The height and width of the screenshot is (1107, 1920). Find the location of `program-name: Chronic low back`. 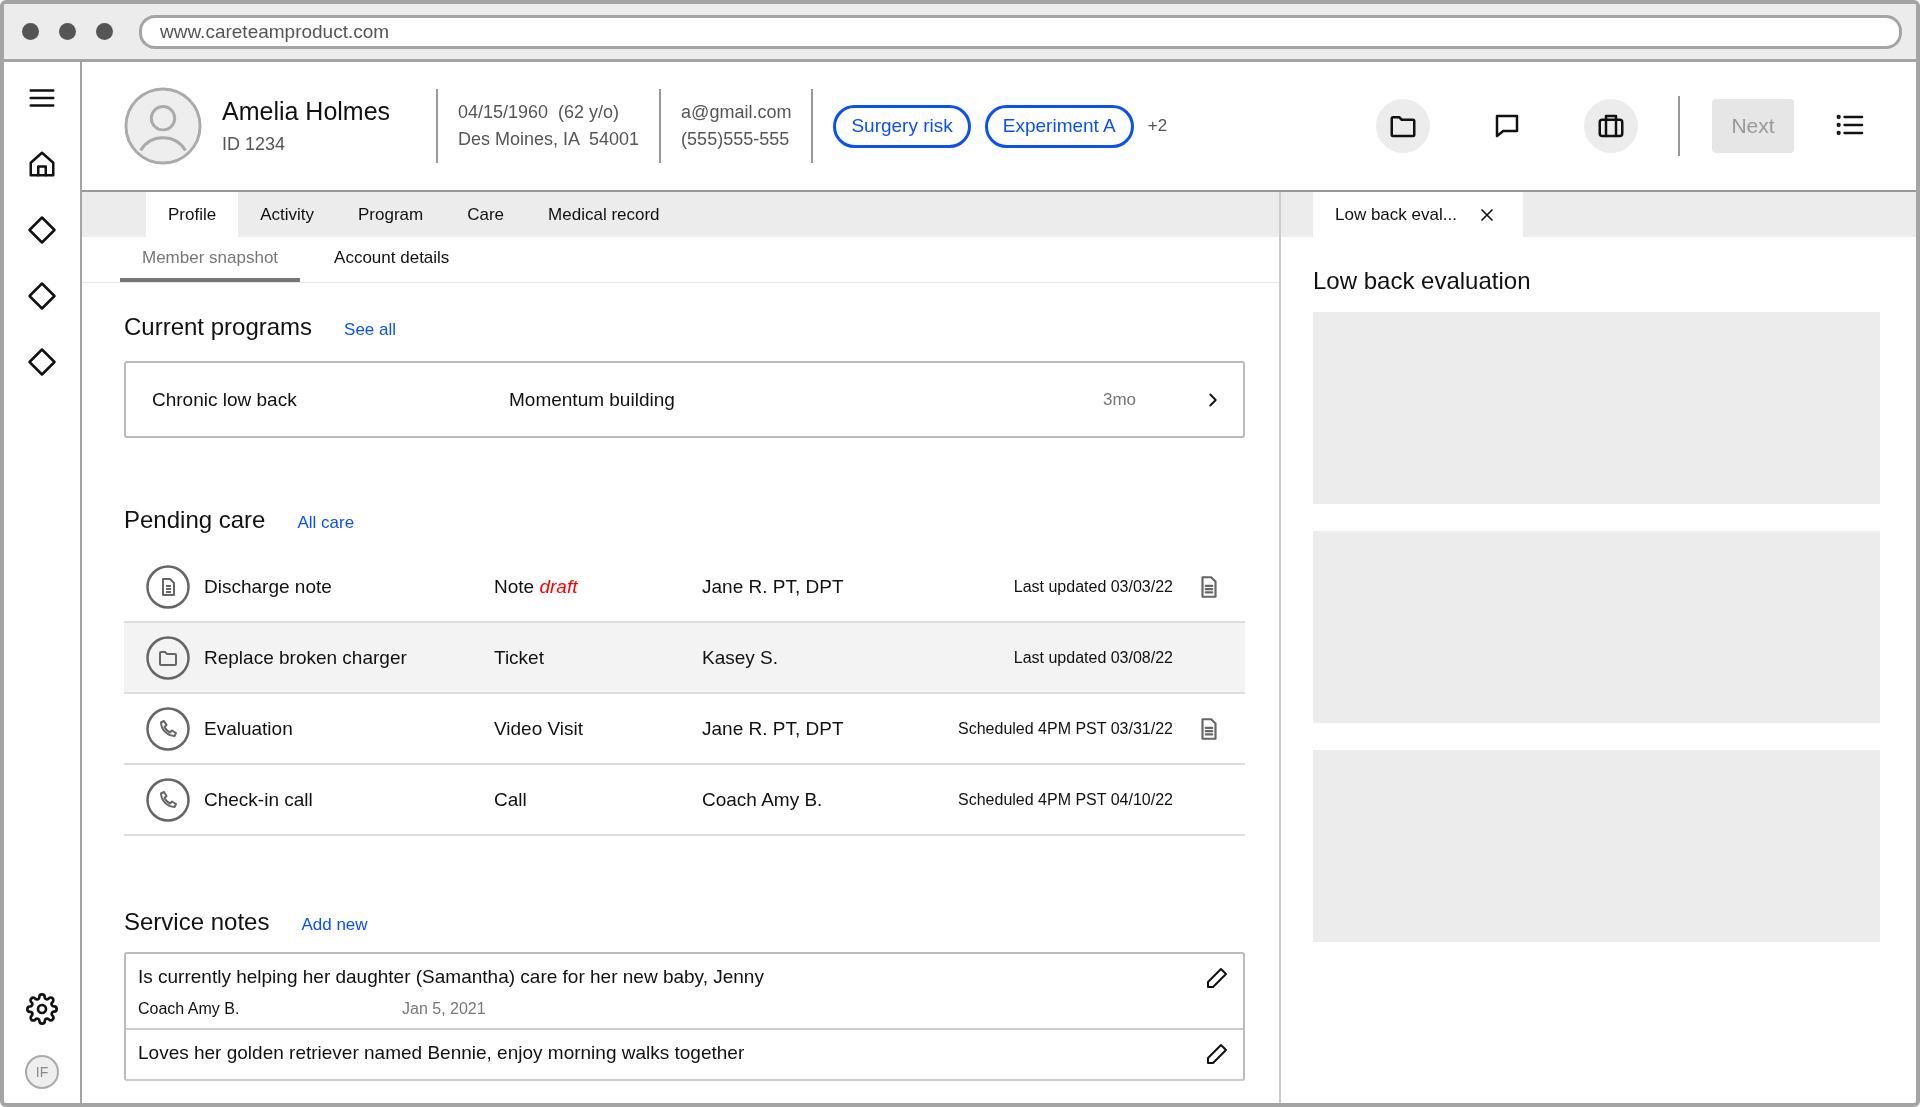

program-name: Chronic low back is located at coordinates (225, 399).